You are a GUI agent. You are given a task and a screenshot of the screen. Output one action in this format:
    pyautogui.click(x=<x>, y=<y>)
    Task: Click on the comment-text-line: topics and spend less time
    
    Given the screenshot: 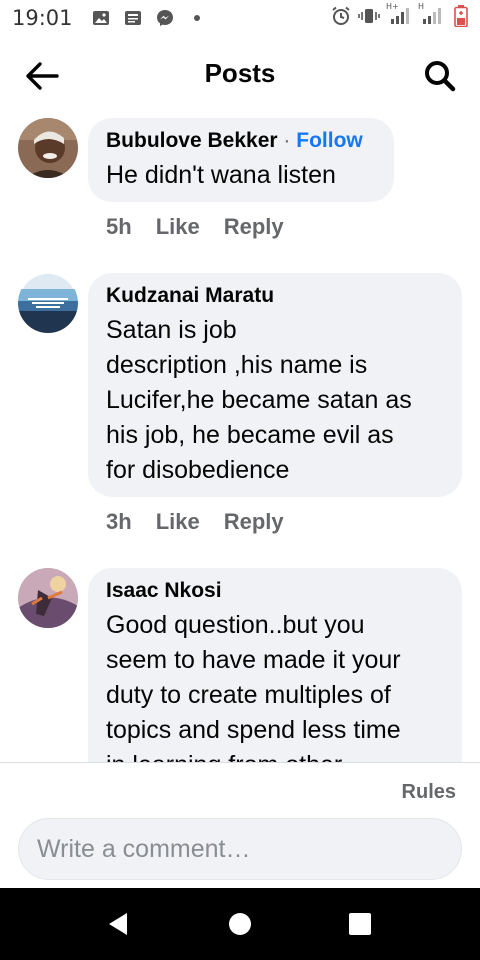 What is the action you would take?
    pyautogui.click(x=253, y=730)
    